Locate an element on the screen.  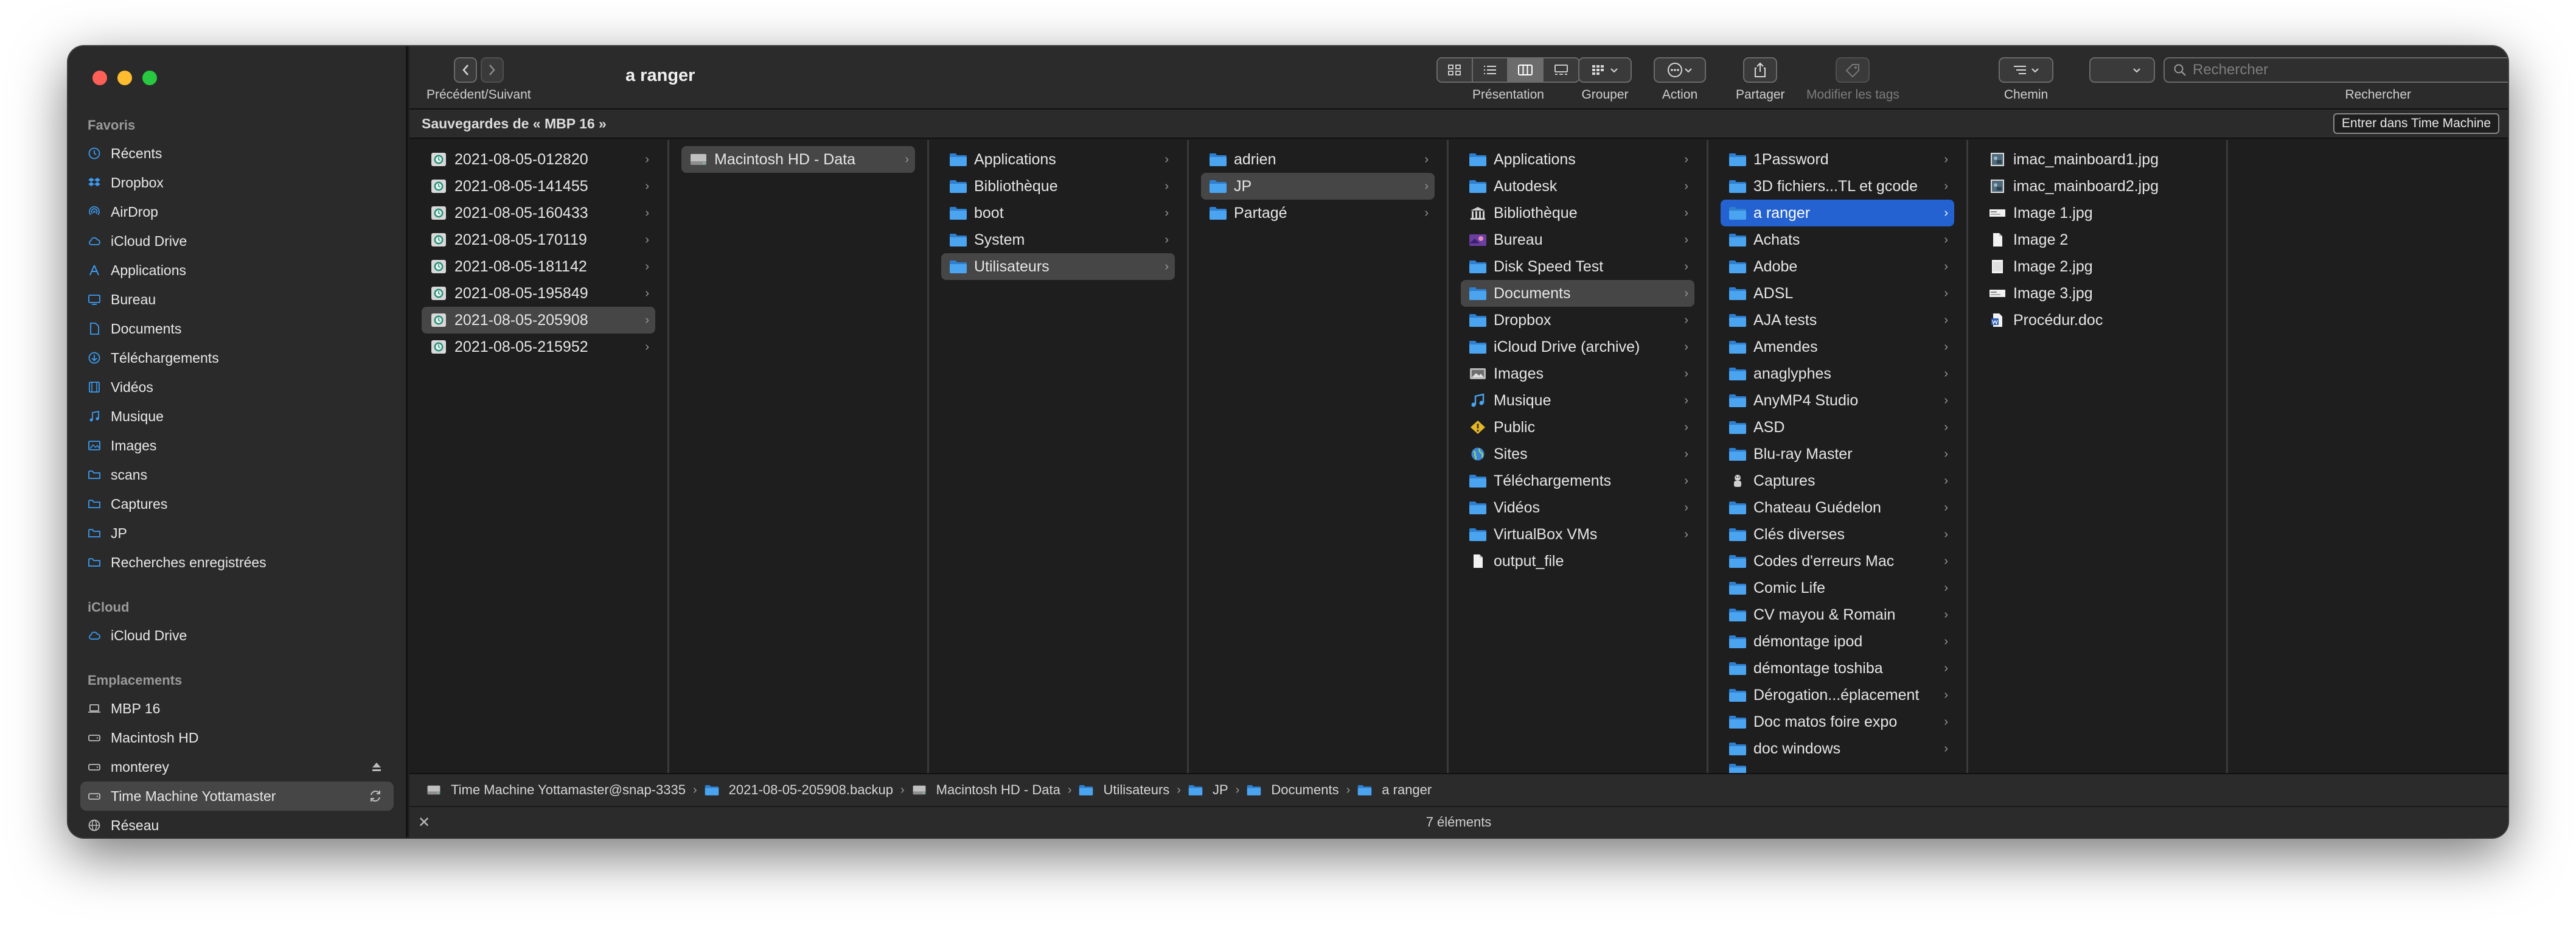
column-item-doc-matos-foire-expo: Doc matos foire expo › is located at coordinates (1837, 722).